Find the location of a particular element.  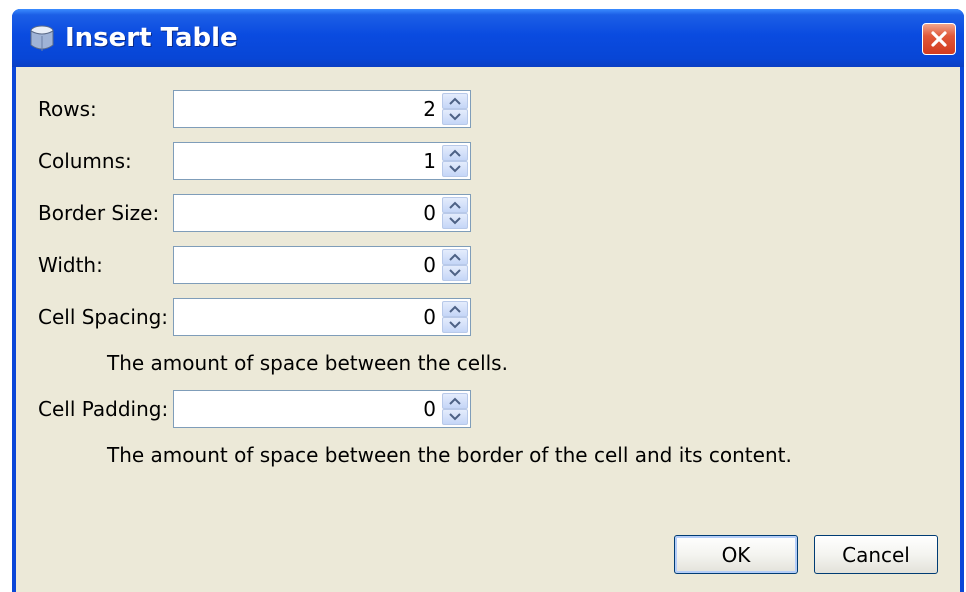

width-decrement-button is located at coordinates (455, 273).